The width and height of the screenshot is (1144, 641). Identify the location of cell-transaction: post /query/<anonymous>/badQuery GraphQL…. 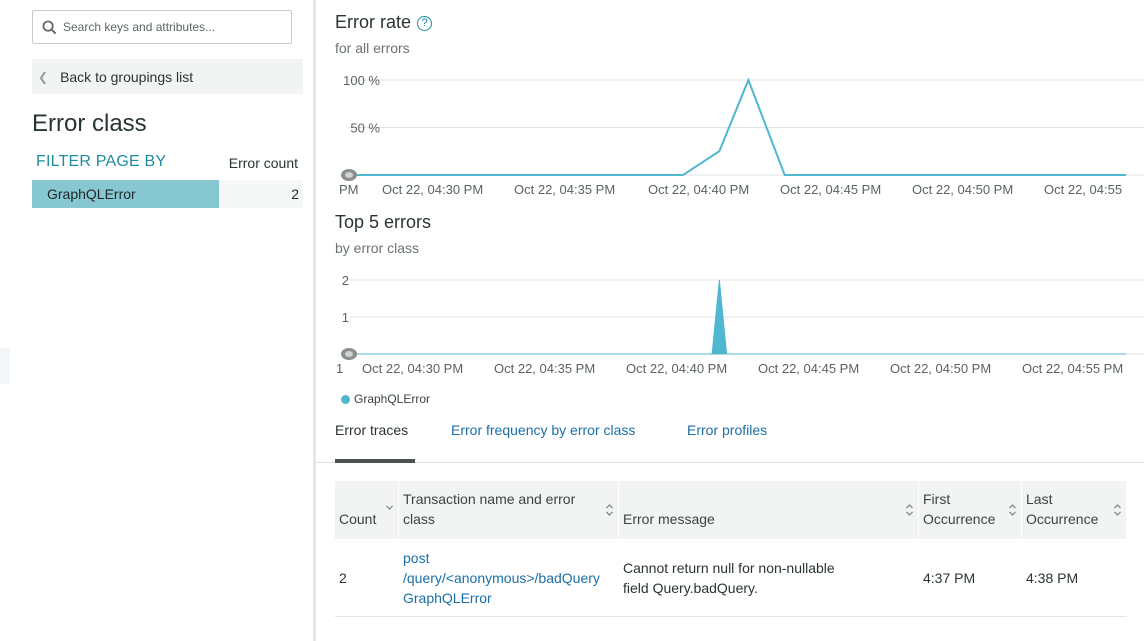
(511, 578).